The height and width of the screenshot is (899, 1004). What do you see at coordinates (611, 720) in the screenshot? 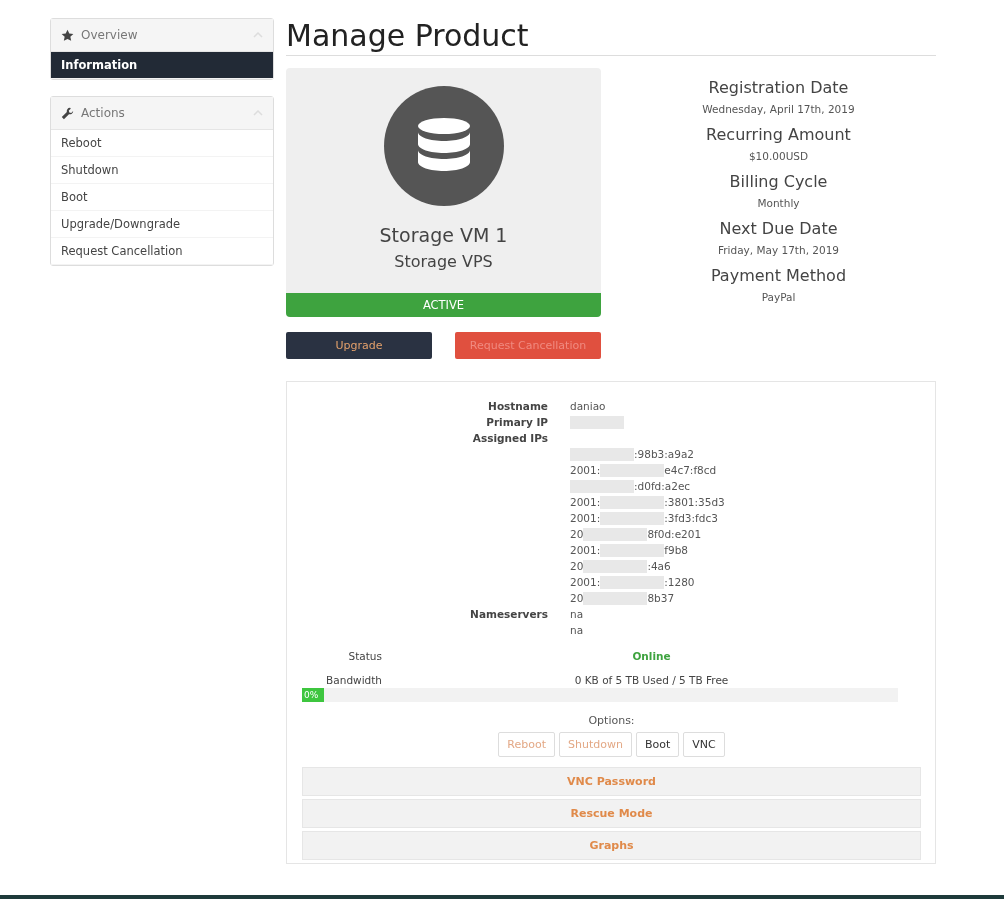
I see `options-label: Options:` at bounding box center [611, 720].